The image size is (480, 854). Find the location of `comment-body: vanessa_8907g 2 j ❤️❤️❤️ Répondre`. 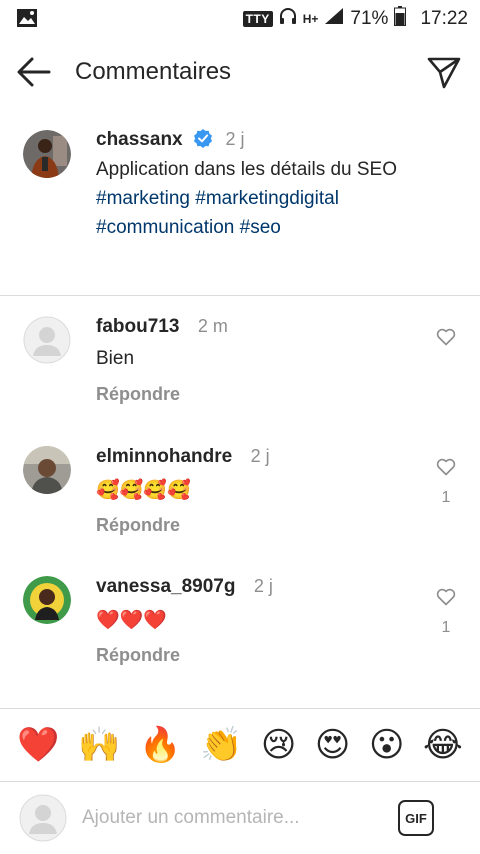

comment-body: vanessa_8907g 2 j ❤️❤️❤️ Répondre is located at coordinates (246, 621).